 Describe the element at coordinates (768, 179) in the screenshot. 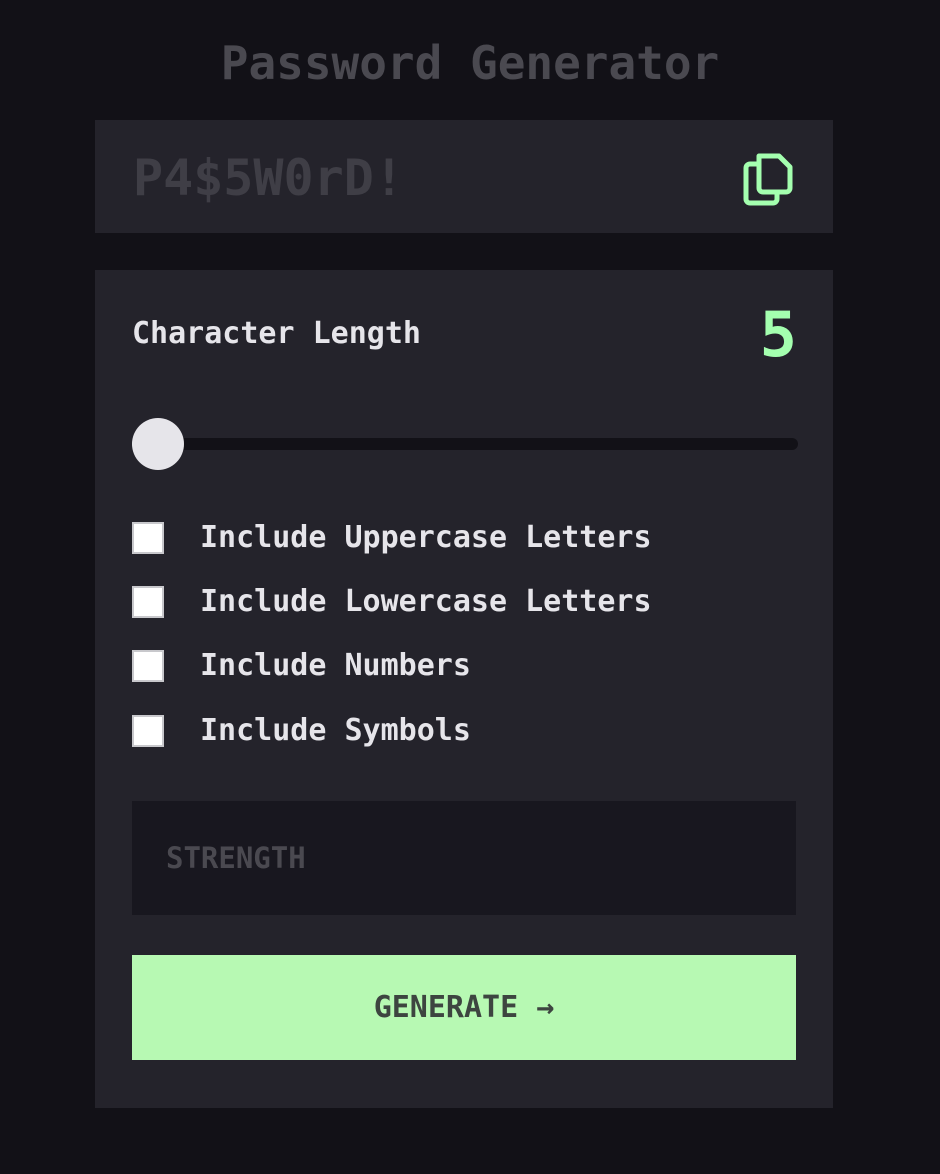

I see `copy-icon` at that location.